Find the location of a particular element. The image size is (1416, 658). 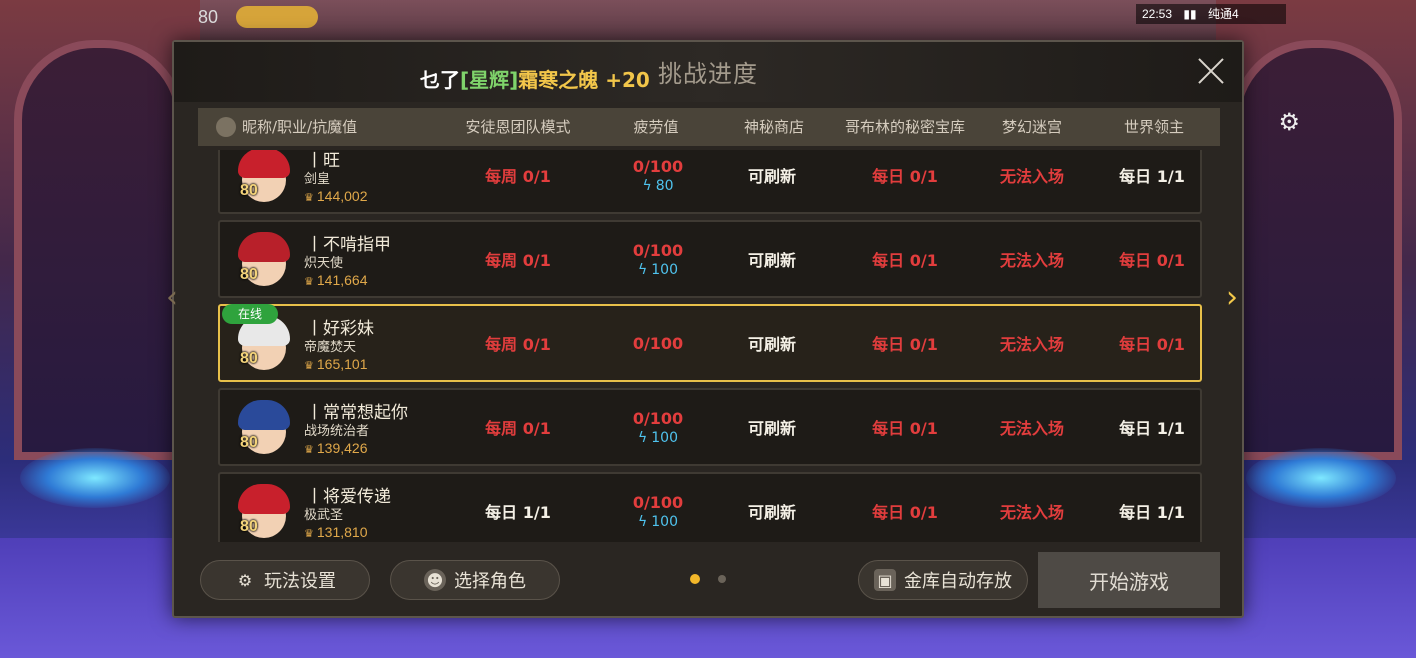

select-role-label: 选择角色 is located at coordinates (490, 581).